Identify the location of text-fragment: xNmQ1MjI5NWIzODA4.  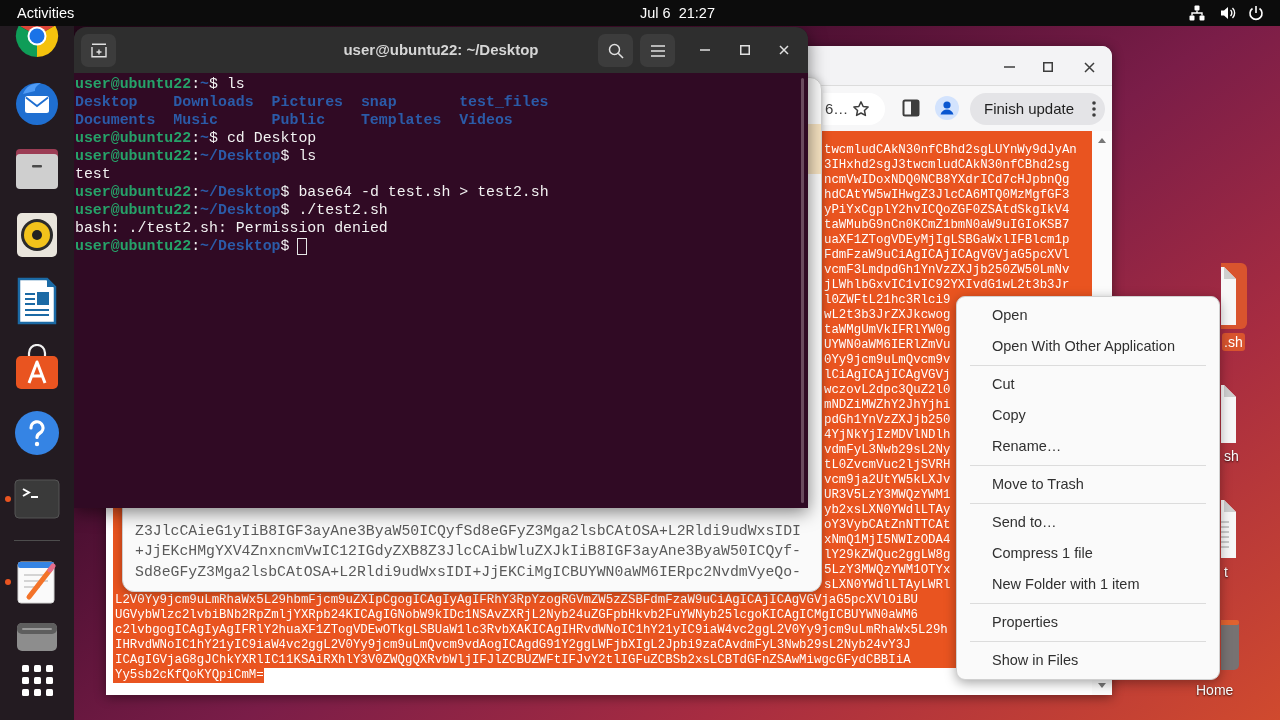
(887, 540).